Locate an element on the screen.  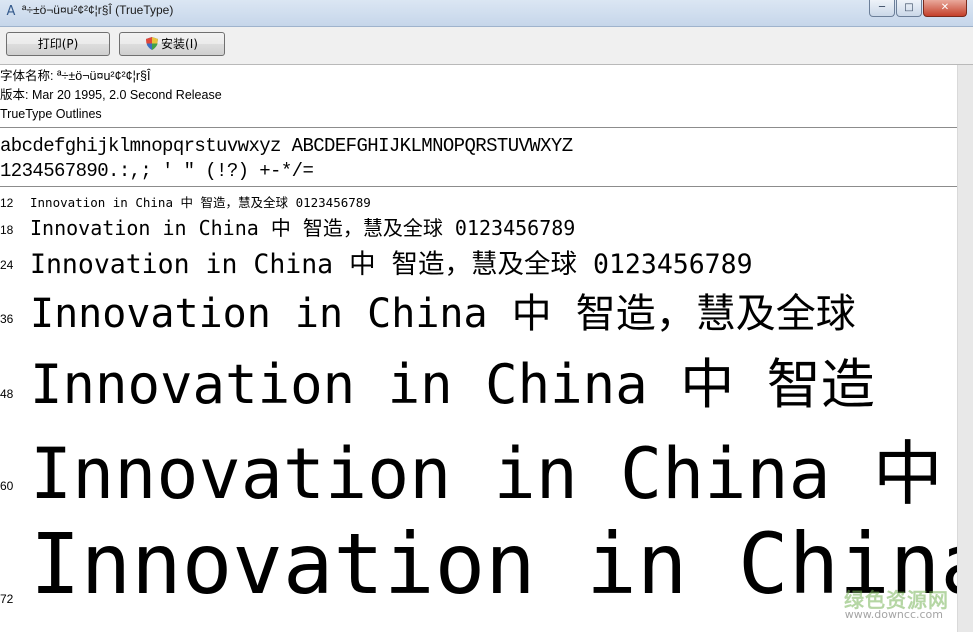
print-button: 打印(P) is located at coordinates (58, 44).